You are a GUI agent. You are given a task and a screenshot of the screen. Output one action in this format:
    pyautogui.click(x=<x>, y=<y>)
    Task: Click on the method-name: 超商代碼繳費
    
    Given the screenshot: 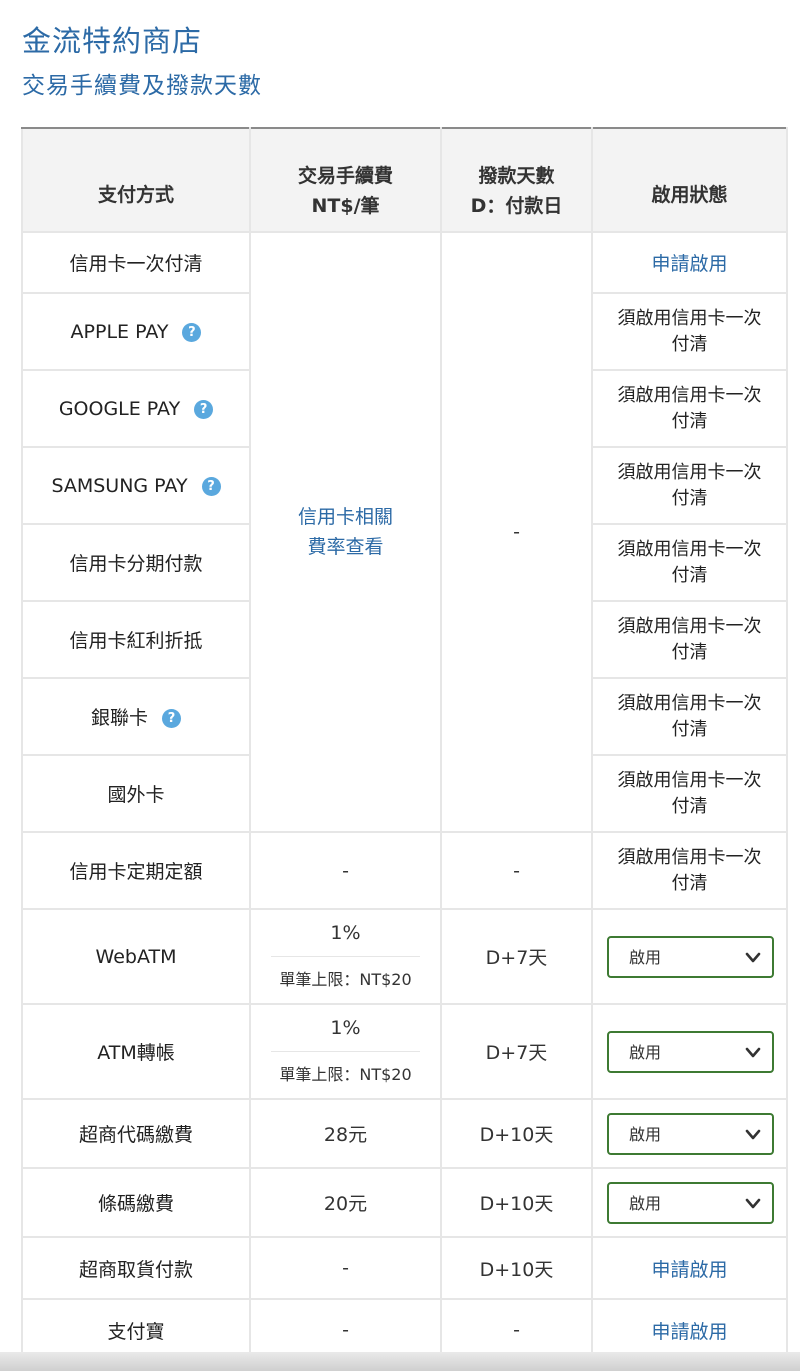 What is the action you would take?
    pyautogui.click(x=136, y=1133)
    